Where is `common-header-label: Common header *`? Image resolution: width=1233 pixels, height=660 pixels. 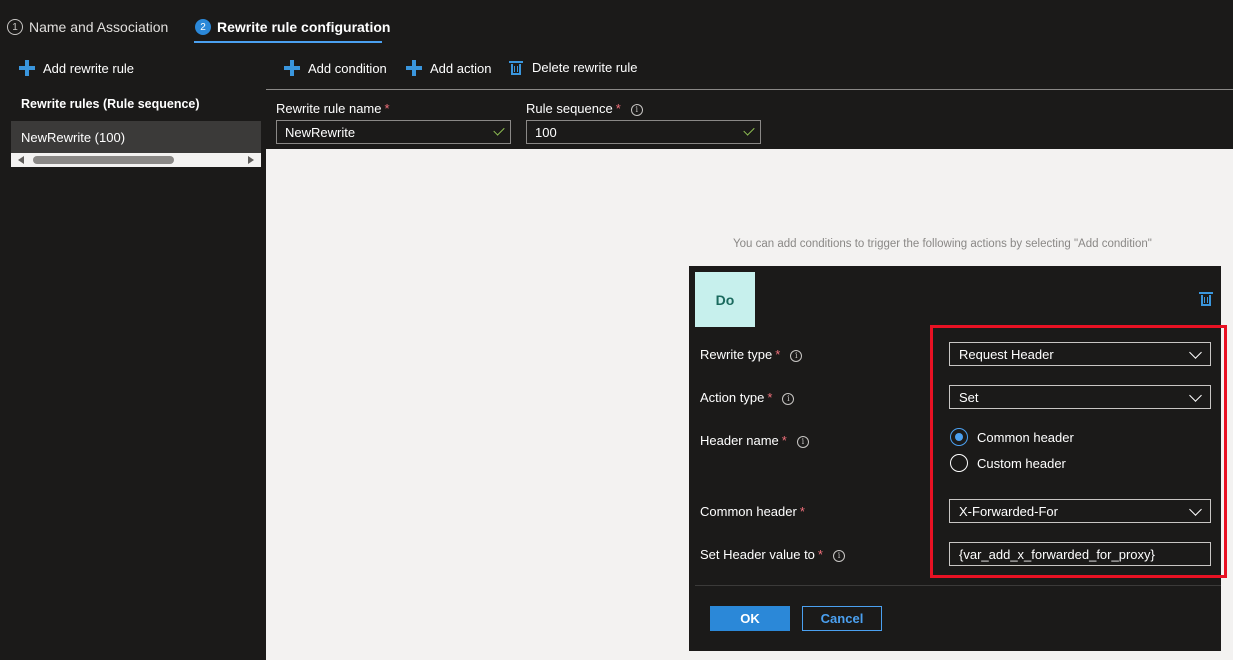
common-header-label: Common header * is located at coordinates (752, 511).